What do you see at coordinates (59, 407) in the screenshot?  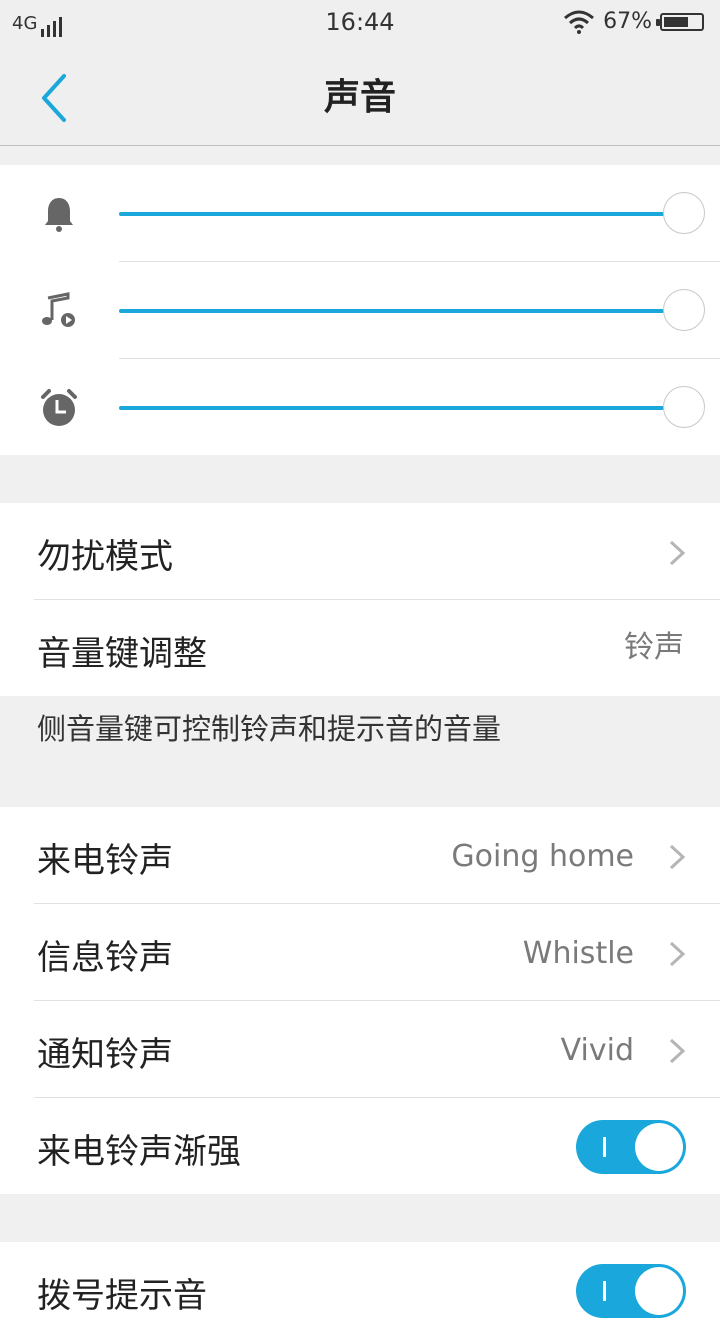 I see `alarm-icon` at bounding box center [59, 407].